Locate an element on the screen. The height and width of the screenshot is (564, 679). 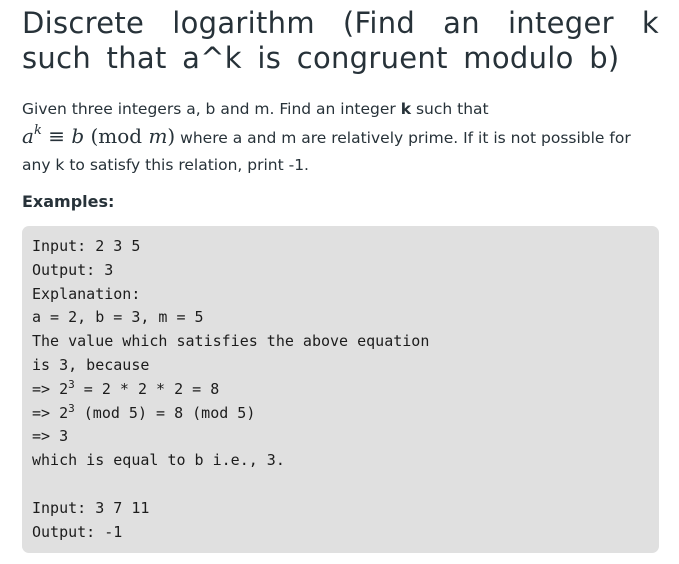
examples-heading: Examples: is located at coordinates (68, 201).